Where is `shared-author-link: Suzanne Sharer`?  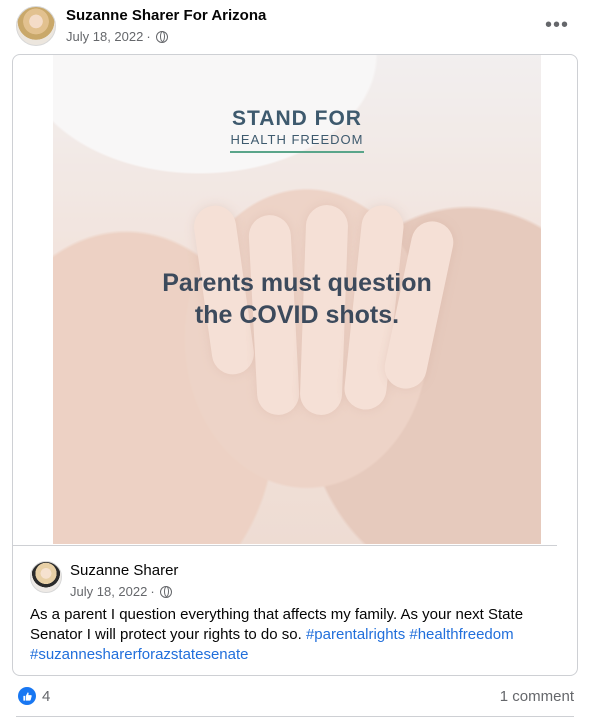
shared-author-link: Suzanne Sharer is located at coordinates (124, 570).